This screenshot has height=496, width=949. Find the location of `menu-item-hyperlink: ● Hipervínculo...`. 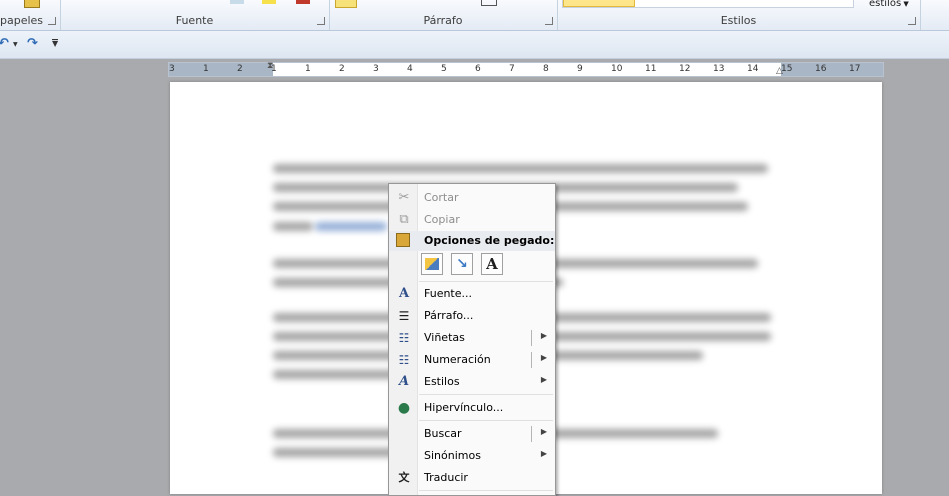

menu-item-hyperlink: ● Hipervínculo... is located at coordinates (472, 408).